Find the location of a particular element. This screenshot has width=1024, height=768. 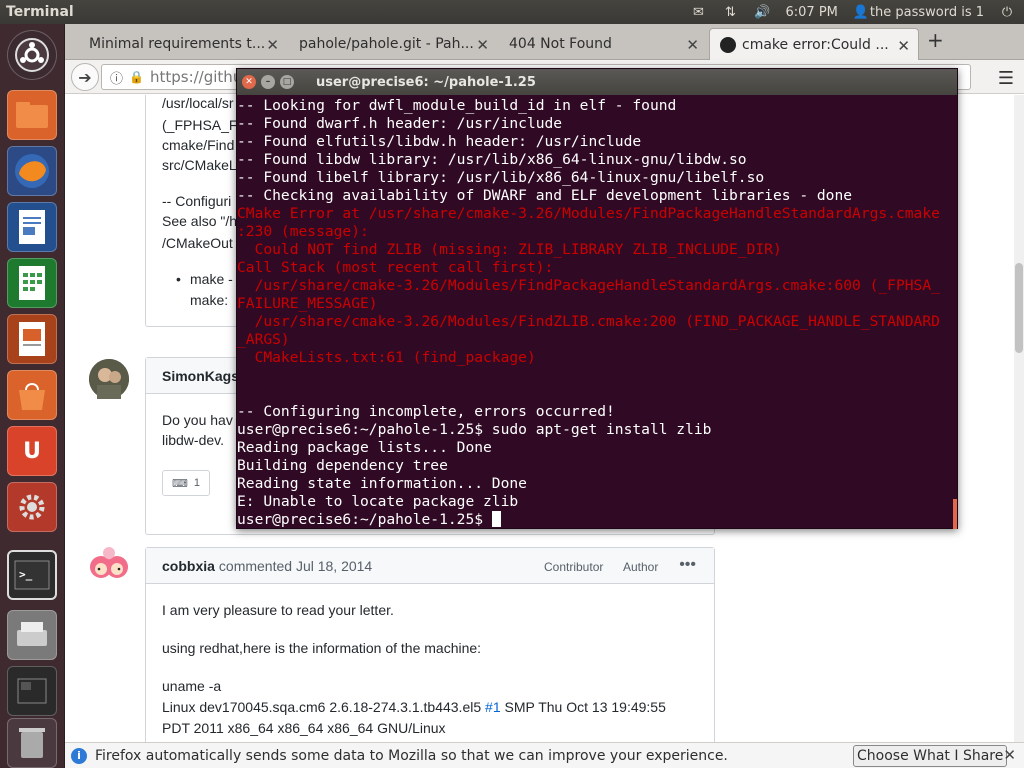

terminal-prompt: user@precise6:~/pahole-1.25$ is located at coordinates (364, 519).